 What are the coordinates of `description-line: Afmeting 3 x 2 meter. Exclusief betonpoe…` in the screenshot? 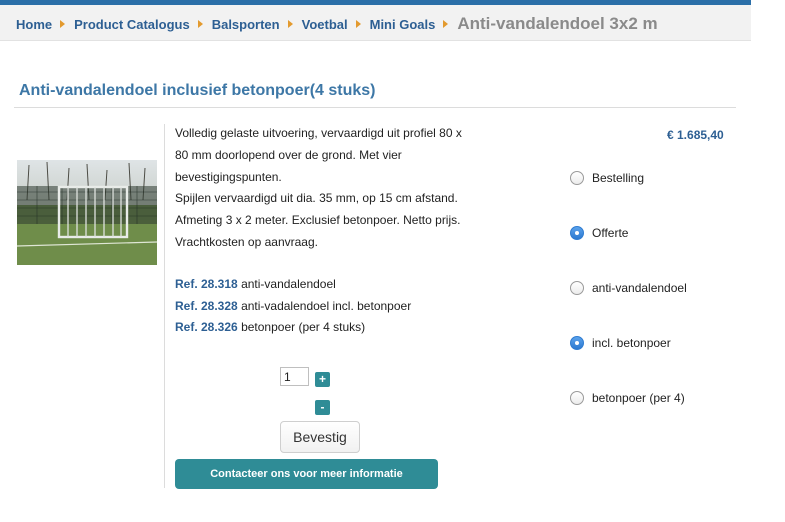 It's located at (318, 220).